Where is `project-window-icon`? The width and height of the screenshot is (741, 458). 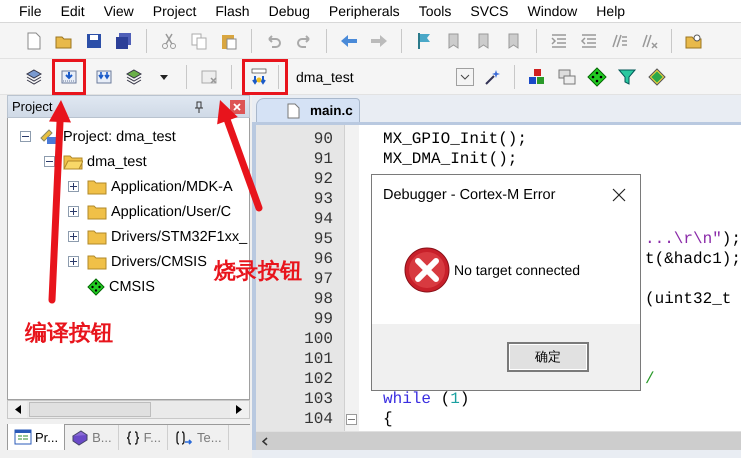
project-window-icon is located at coordinates (23, 437).